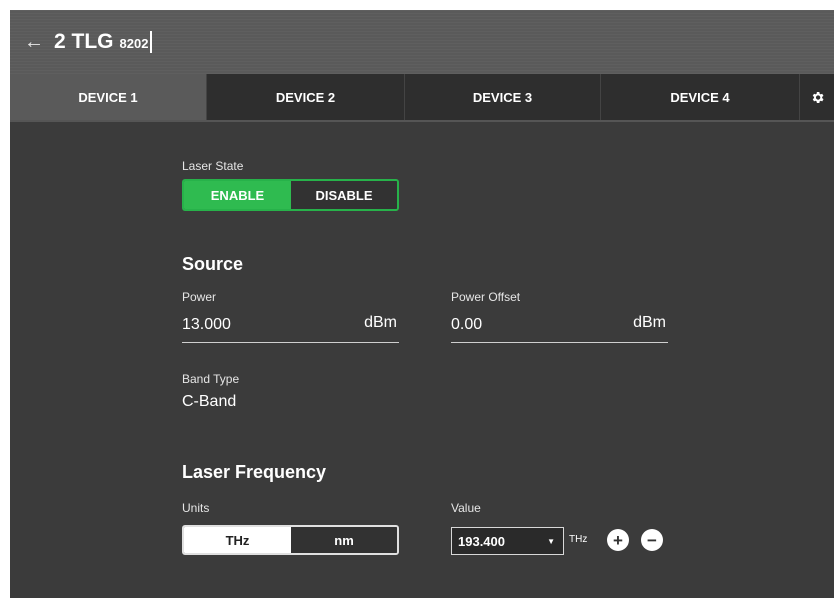 The height and width of the screenshot is (600, 834). What do you see at coordinates (344, 195) in the screenshot?
I see `disable-button: DISABLE` at bounding box center [344, 195].